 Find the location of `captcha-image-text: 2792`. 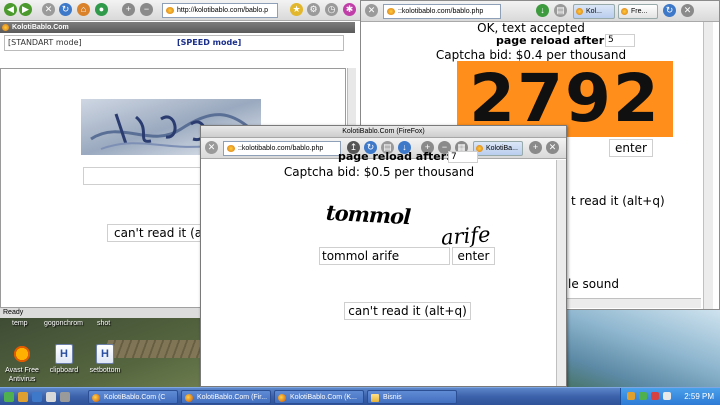

captcha-image-text: 2792 is located at coordinates (565, 98).